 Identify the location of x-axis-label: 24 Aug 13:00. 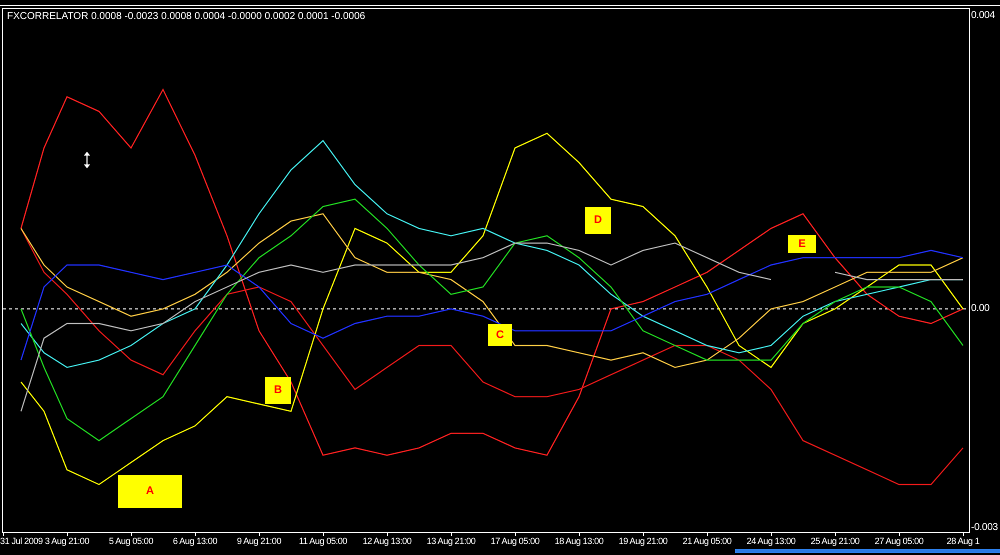
(771, 541).